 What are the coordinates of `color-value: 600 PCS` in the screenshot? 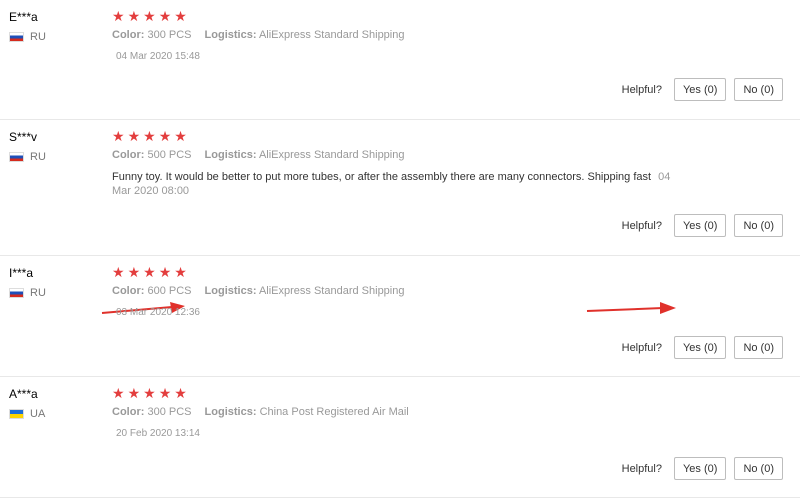 It's located at (169, 291).